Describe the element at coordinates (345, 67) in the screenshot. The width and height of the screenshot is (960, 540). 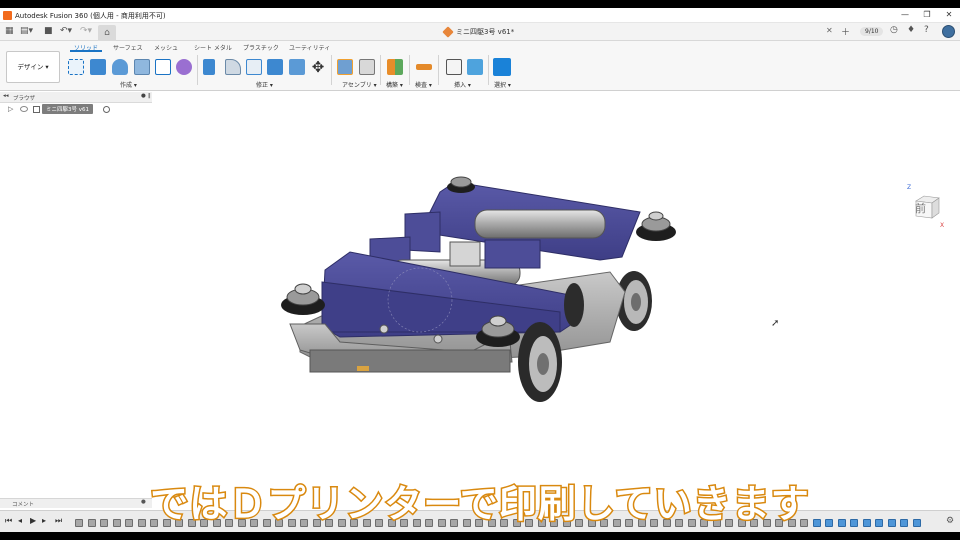
I see `new-component-icon` at that location.